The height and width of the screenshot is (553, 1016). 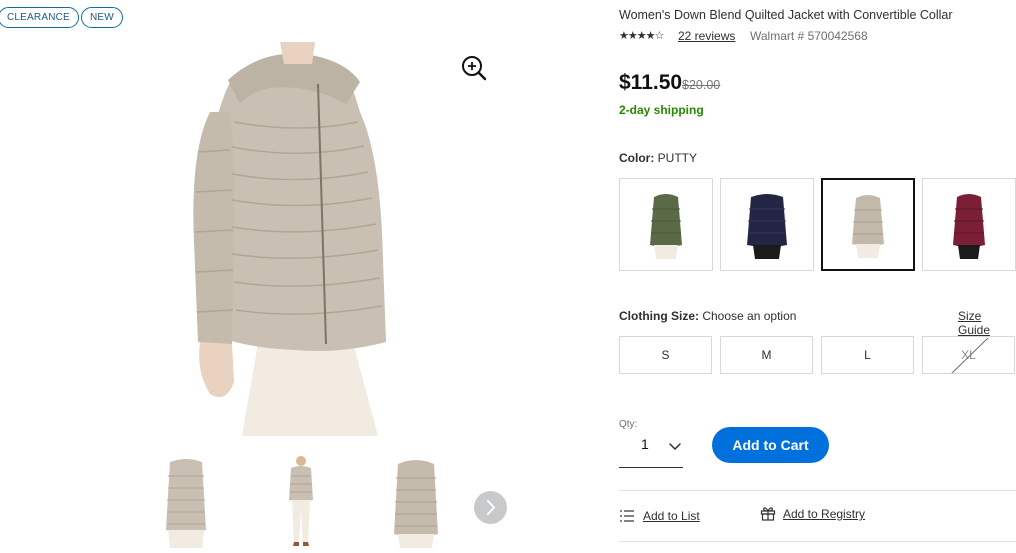 I want to click on chevron-down-icon, so click(x=675, y=446).